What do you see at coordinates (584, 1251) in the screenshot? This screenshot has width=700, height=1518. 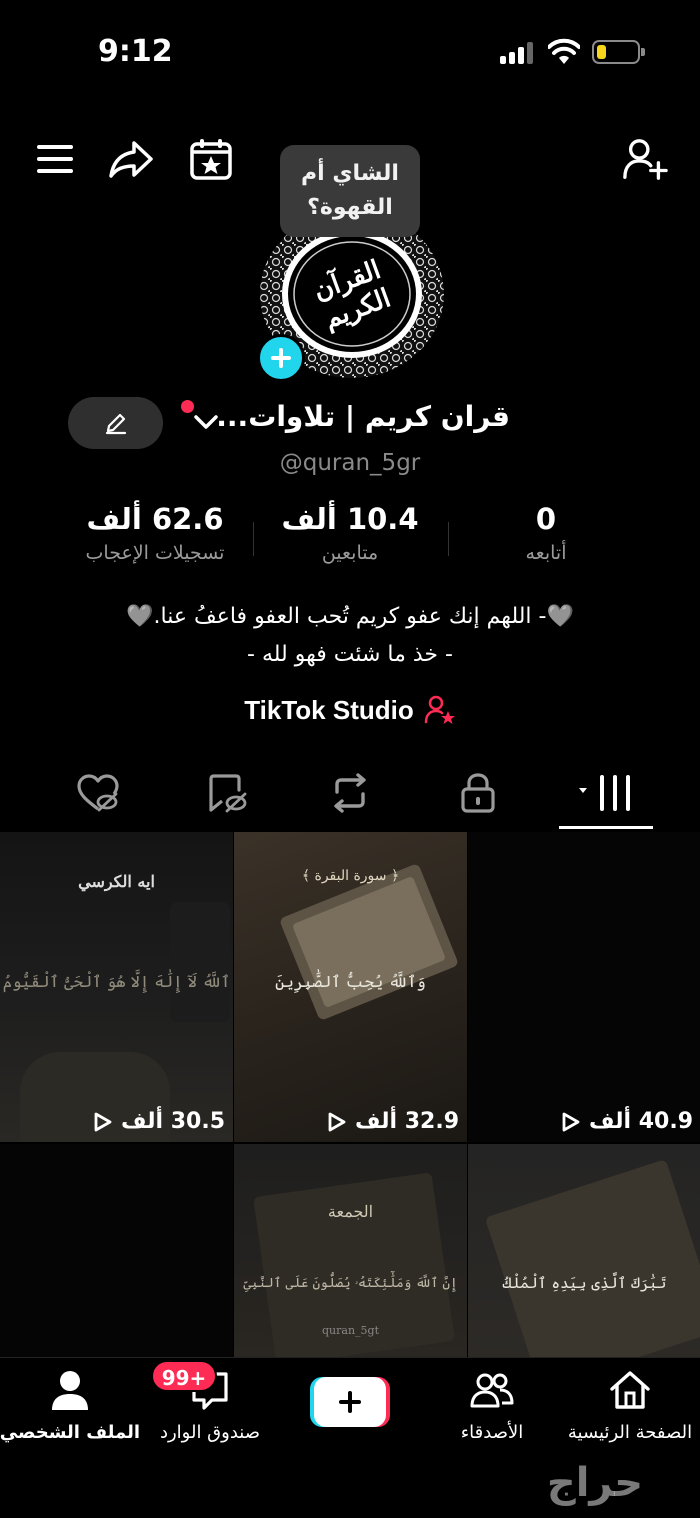 I see `video-thumbnail: تَبَٰرَكَ ٱلَّذِى بِيَدِهِ ٱلْمُلْكُ` at bounding box center [584, 1251].